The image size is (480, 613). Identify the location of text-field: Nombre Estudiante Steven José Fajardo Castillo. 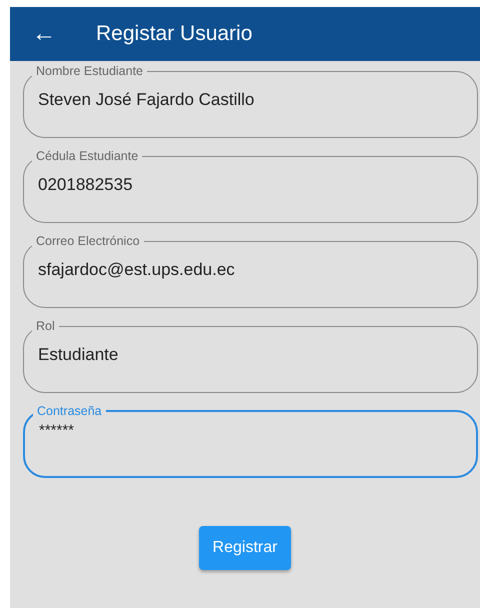
(250, 101).